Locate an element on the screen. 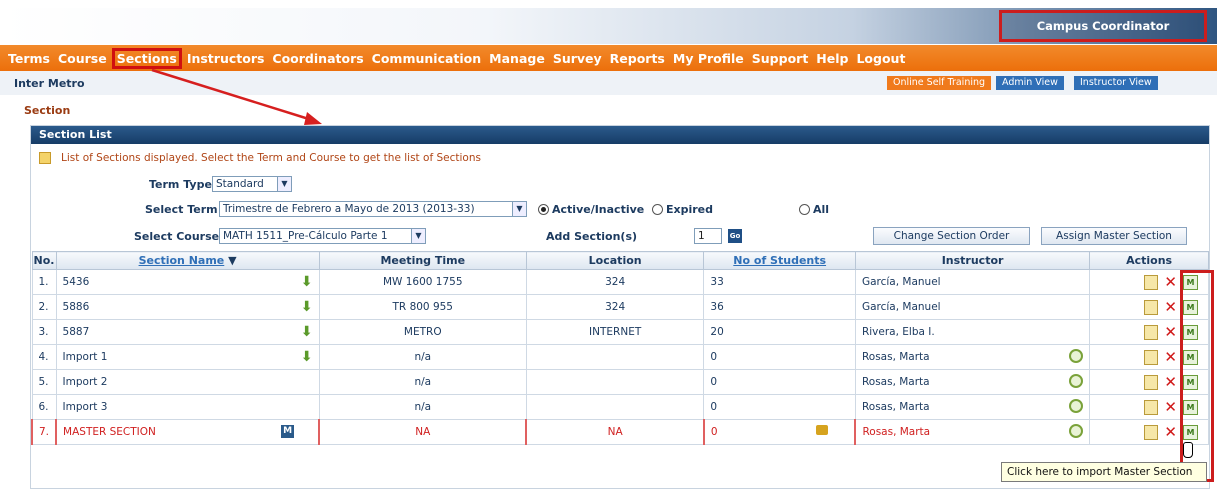  term-type-select: Standard ▼ is located at coordinates (252, 184).